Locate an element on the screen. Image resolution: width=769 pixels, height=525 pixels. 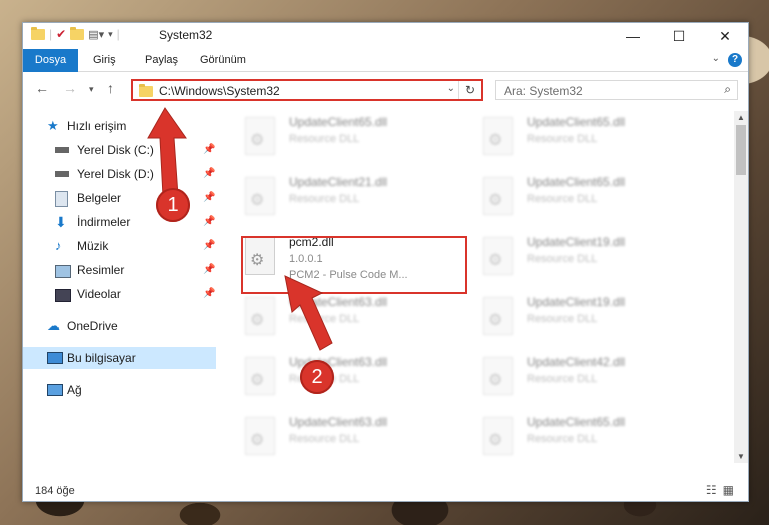
annotation-arrows is located at coordinates (240, 229).